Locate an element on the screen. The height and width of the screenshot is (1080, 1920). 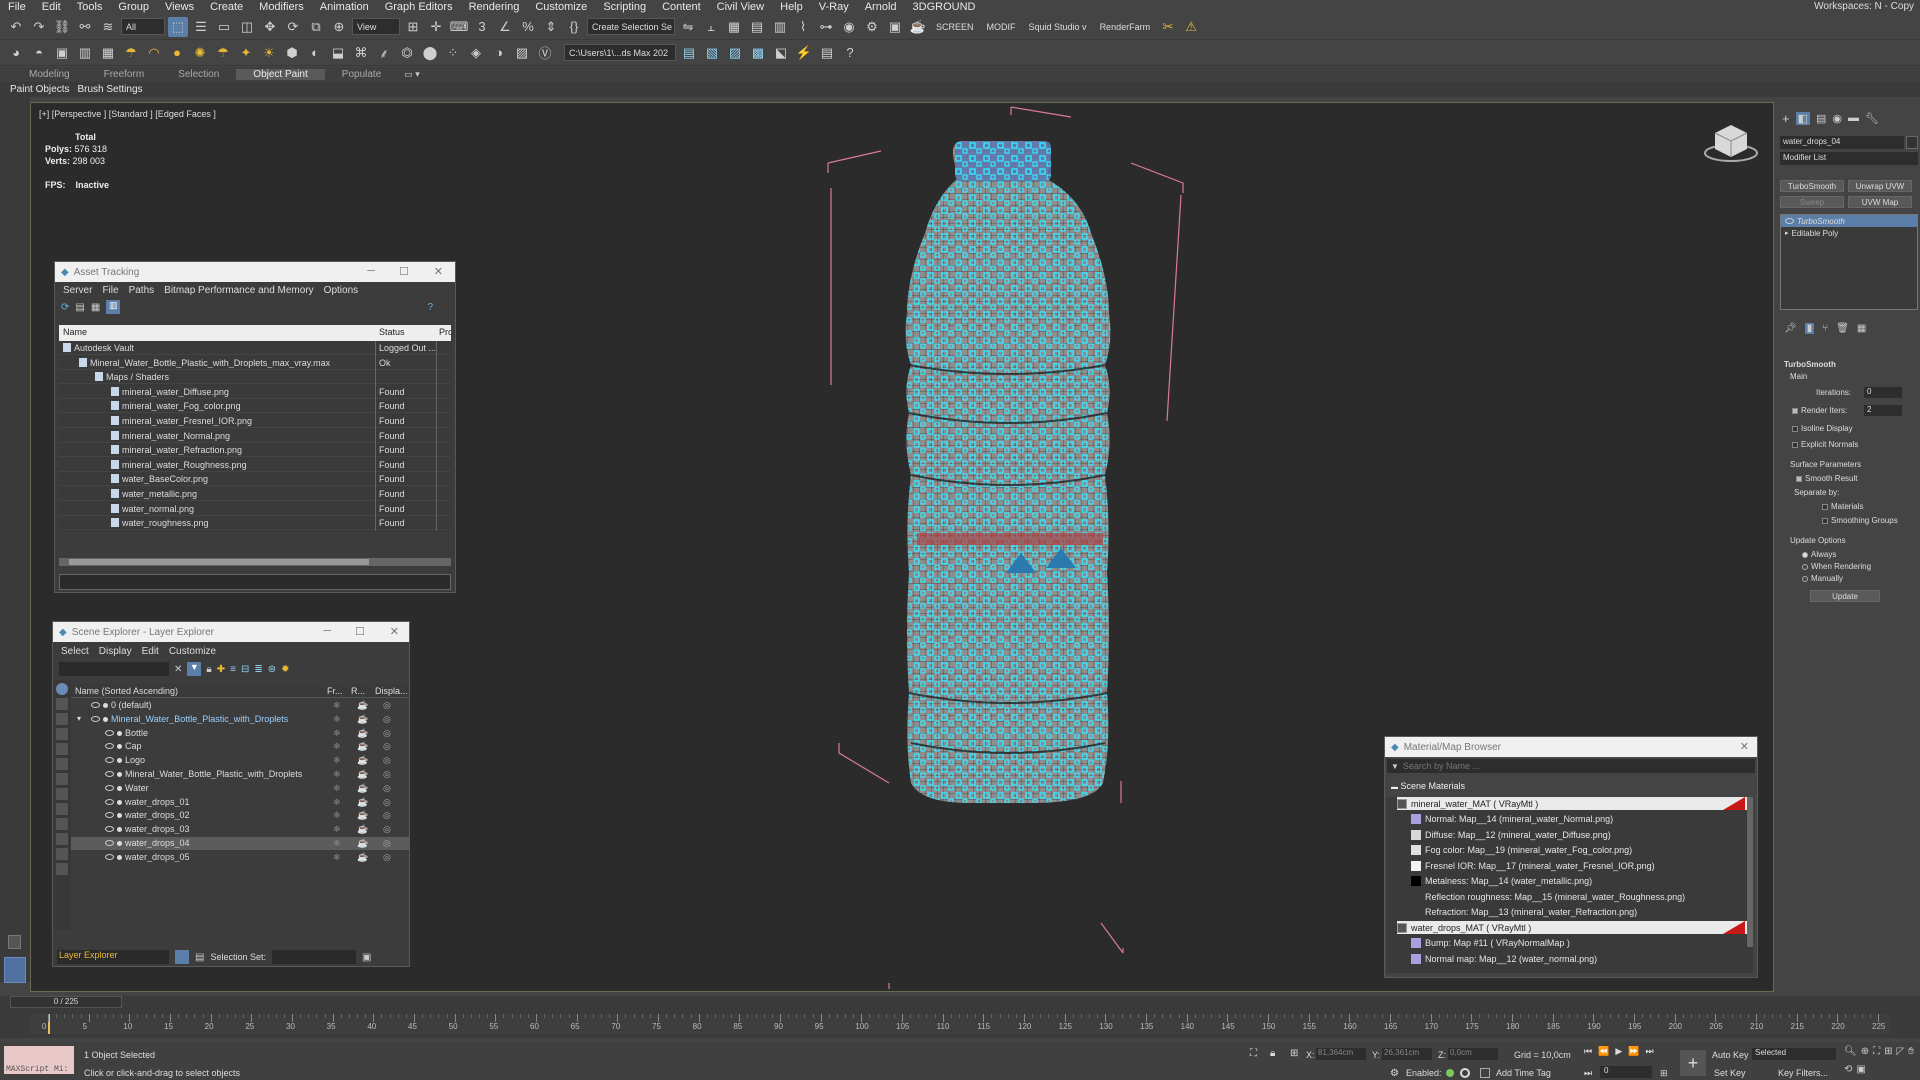
angle-snap-icon: ∠ is located at coordinates (505, 27).